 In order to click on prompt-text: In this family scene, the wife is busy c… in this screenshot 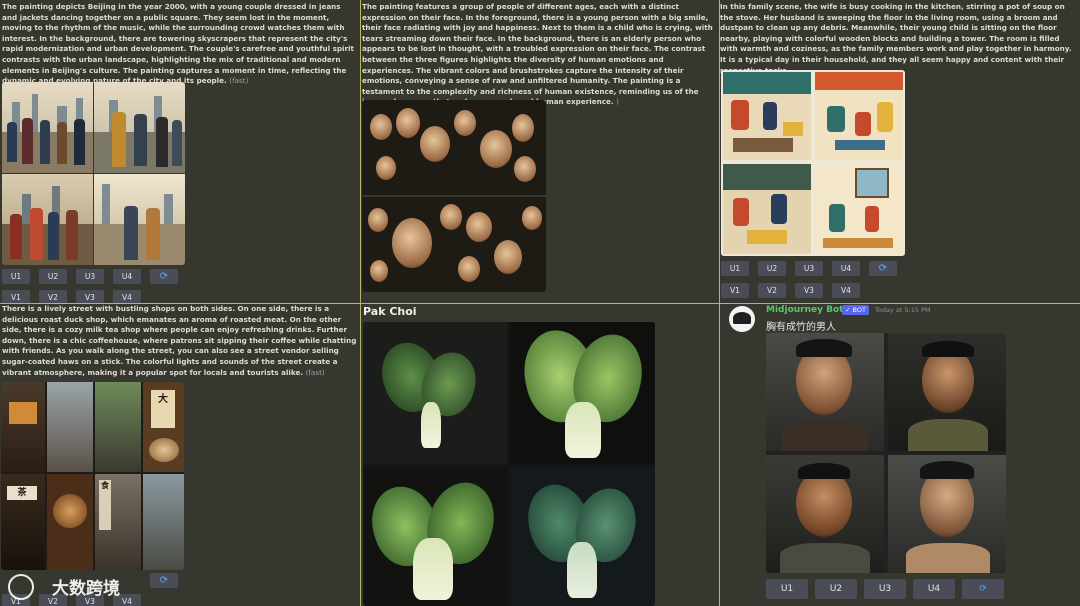, I will do `click(899, 39)`.